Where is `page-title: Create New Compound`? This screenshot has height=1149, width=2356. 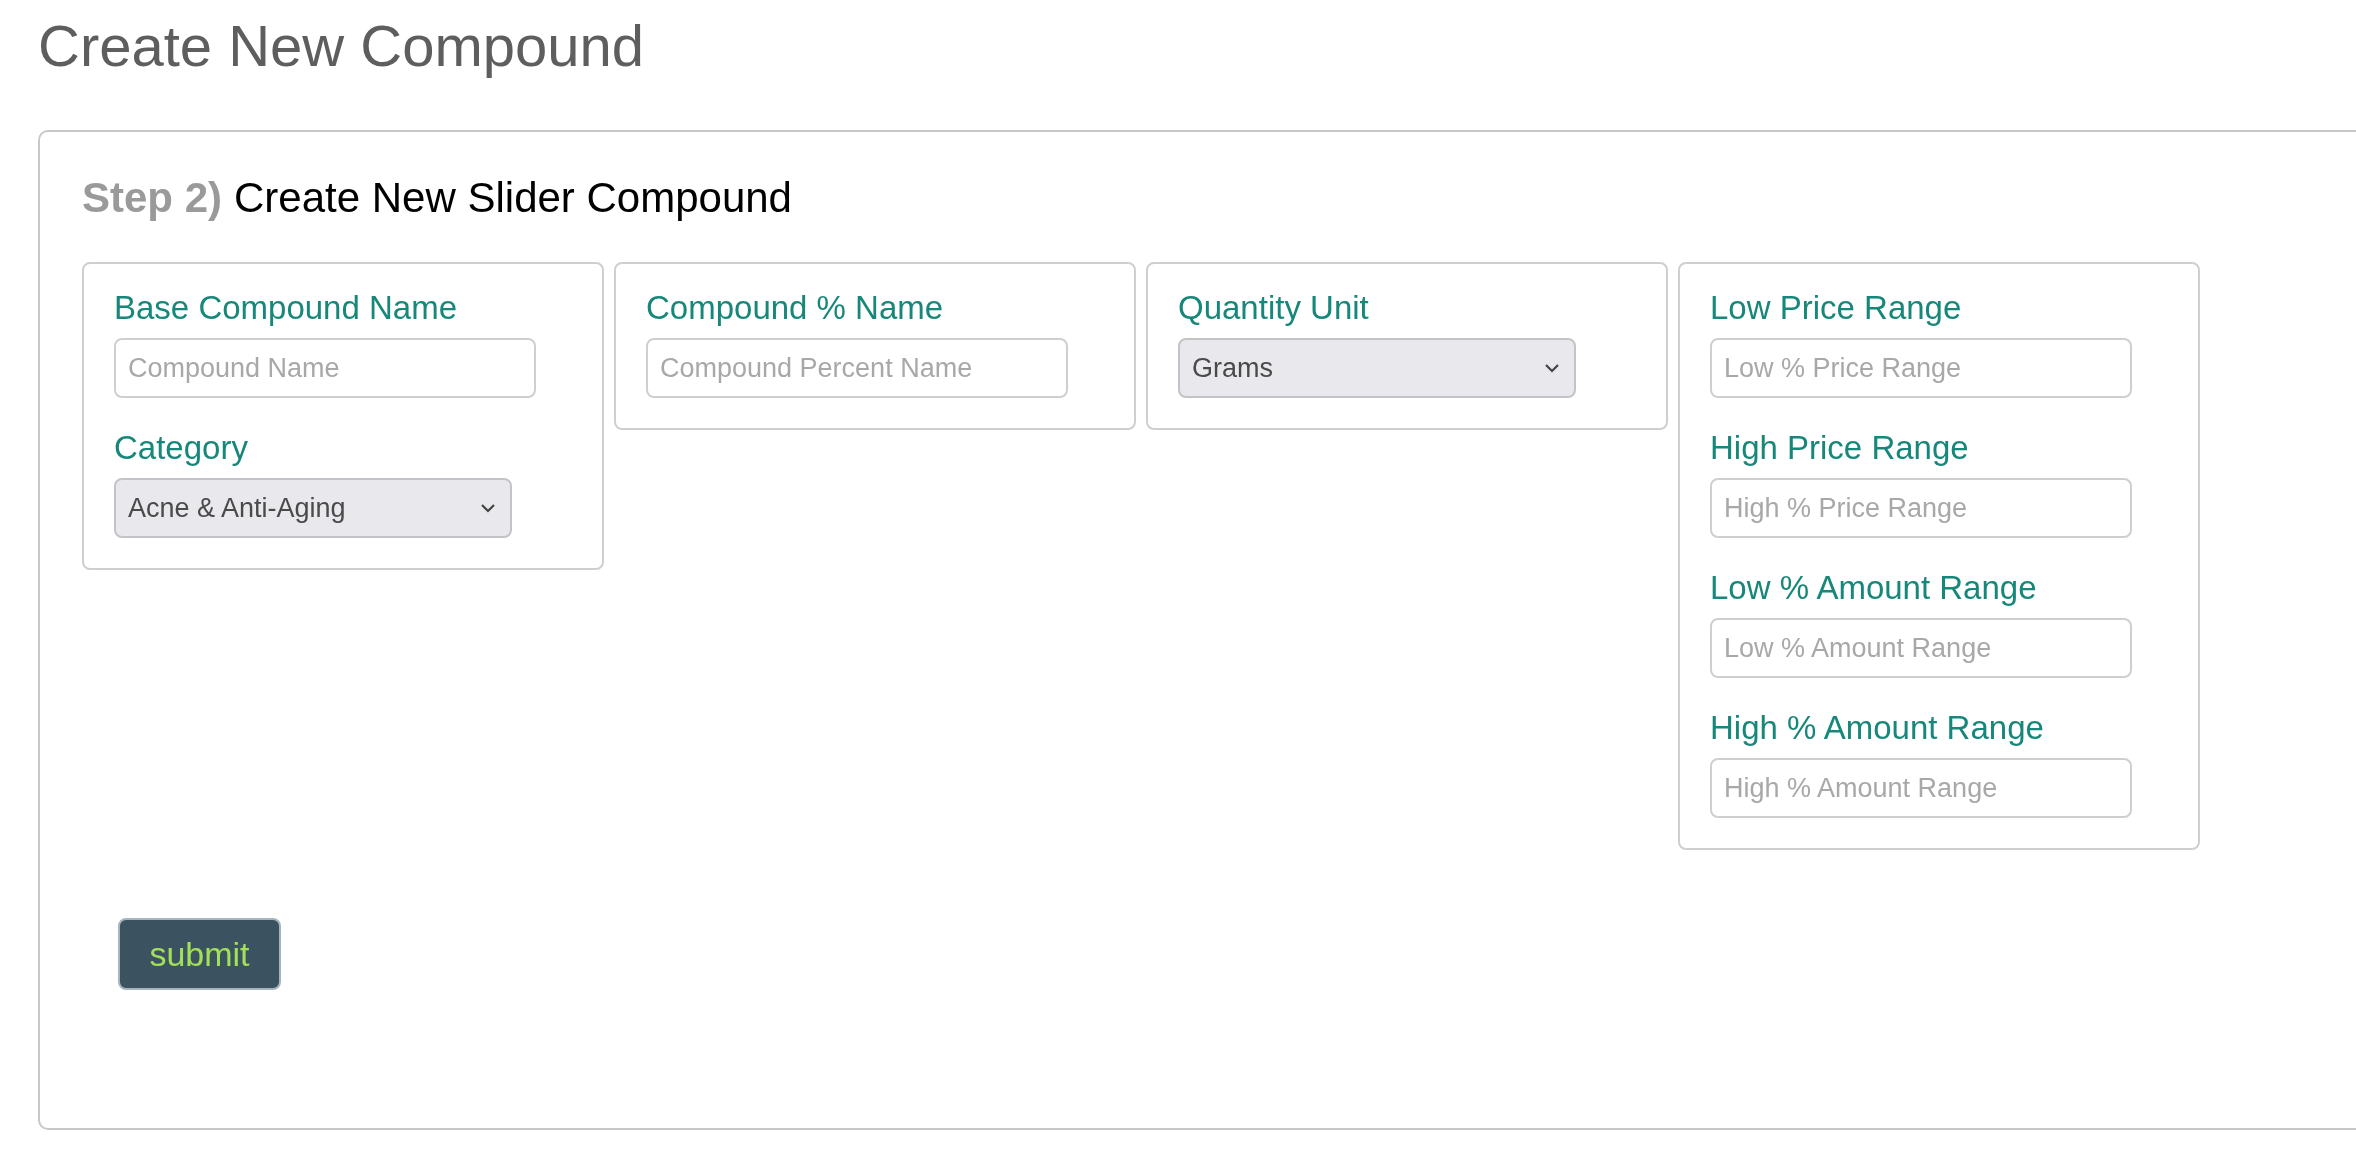
page-title: Create New Compound is located at coordinates (341, 46).